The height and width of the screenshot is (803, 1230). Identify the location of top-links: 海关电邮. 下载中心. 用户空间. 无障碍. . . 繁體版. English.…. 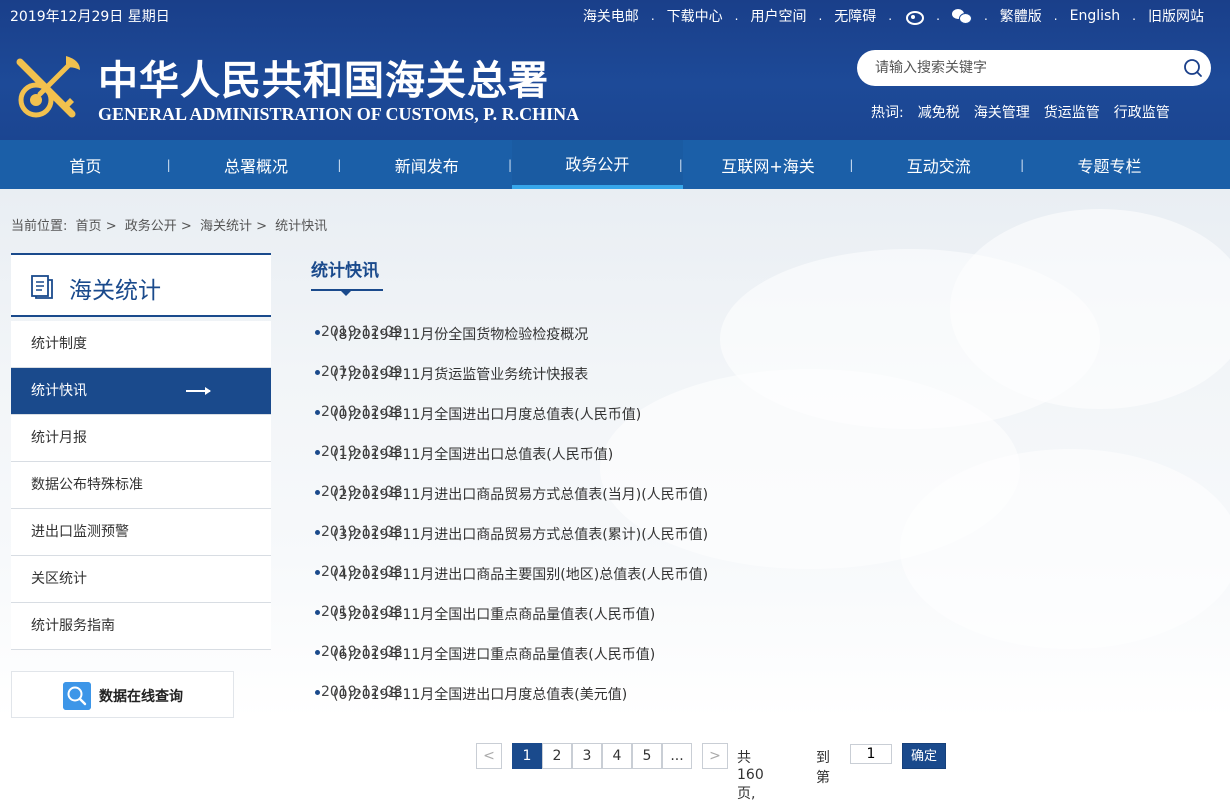
(893, 16).